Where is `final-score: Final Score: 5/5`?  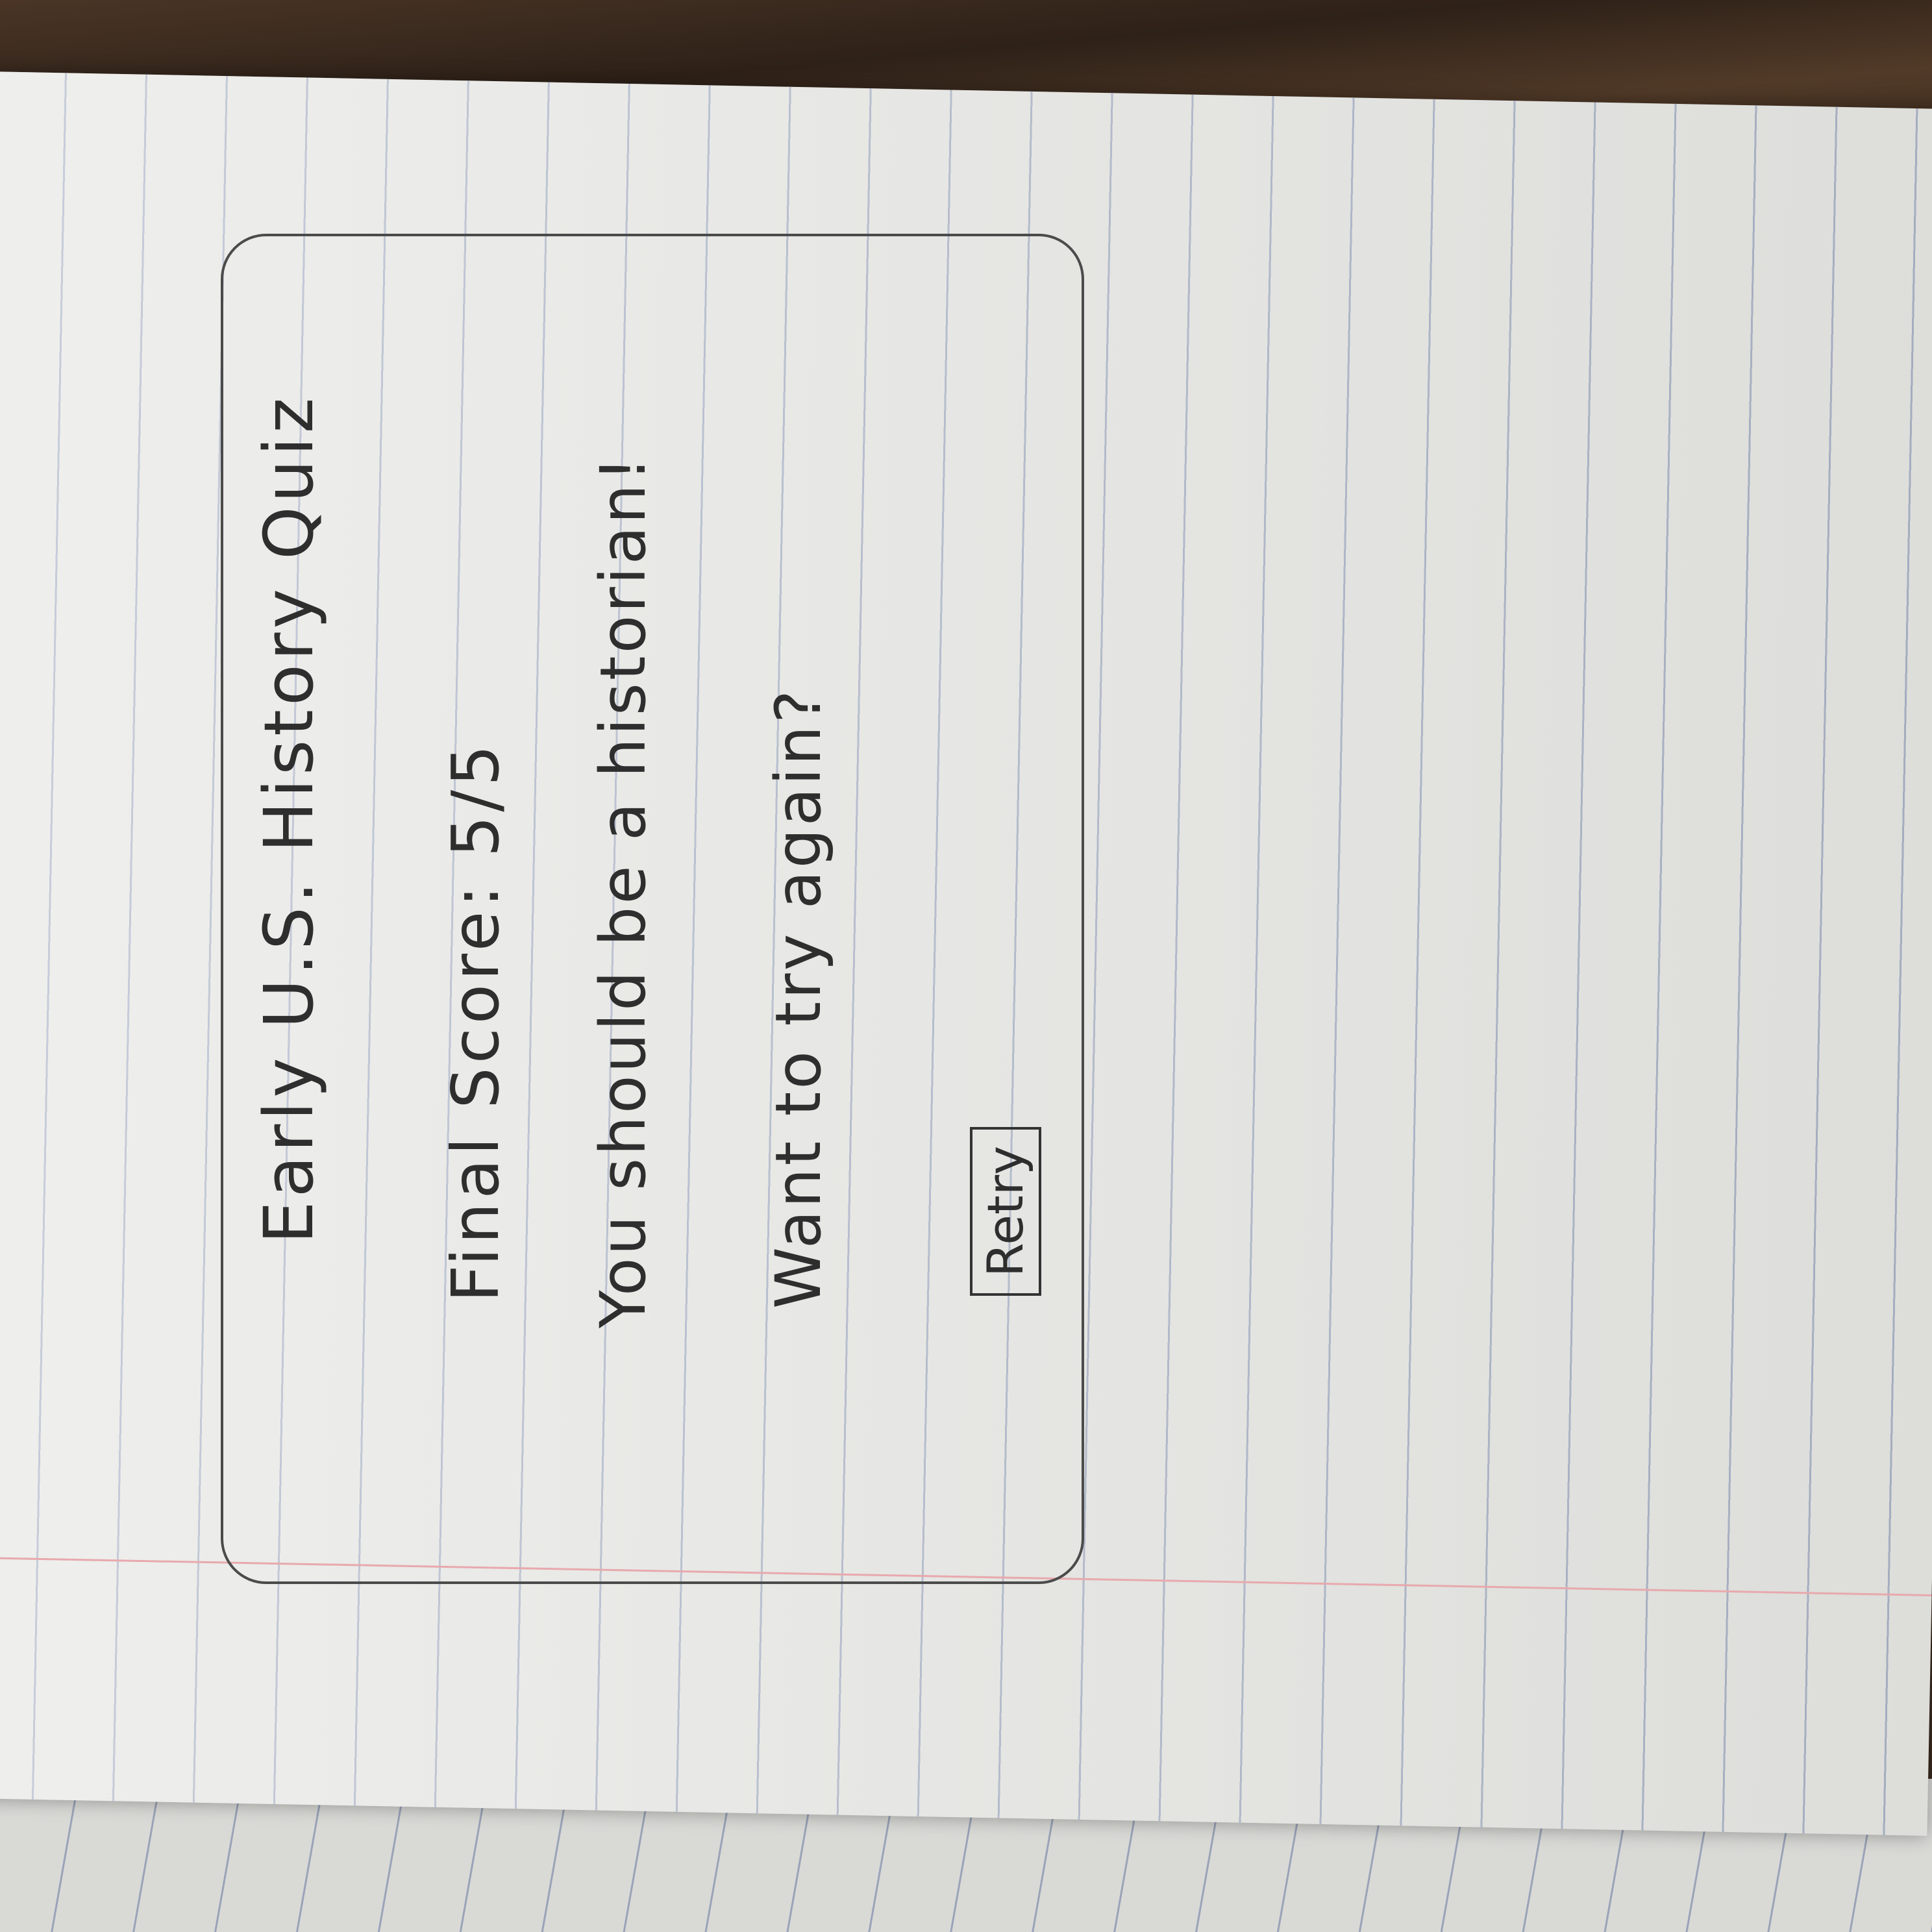 final-score: Final Score: 5/5 is located at coordinates (476, 1021).